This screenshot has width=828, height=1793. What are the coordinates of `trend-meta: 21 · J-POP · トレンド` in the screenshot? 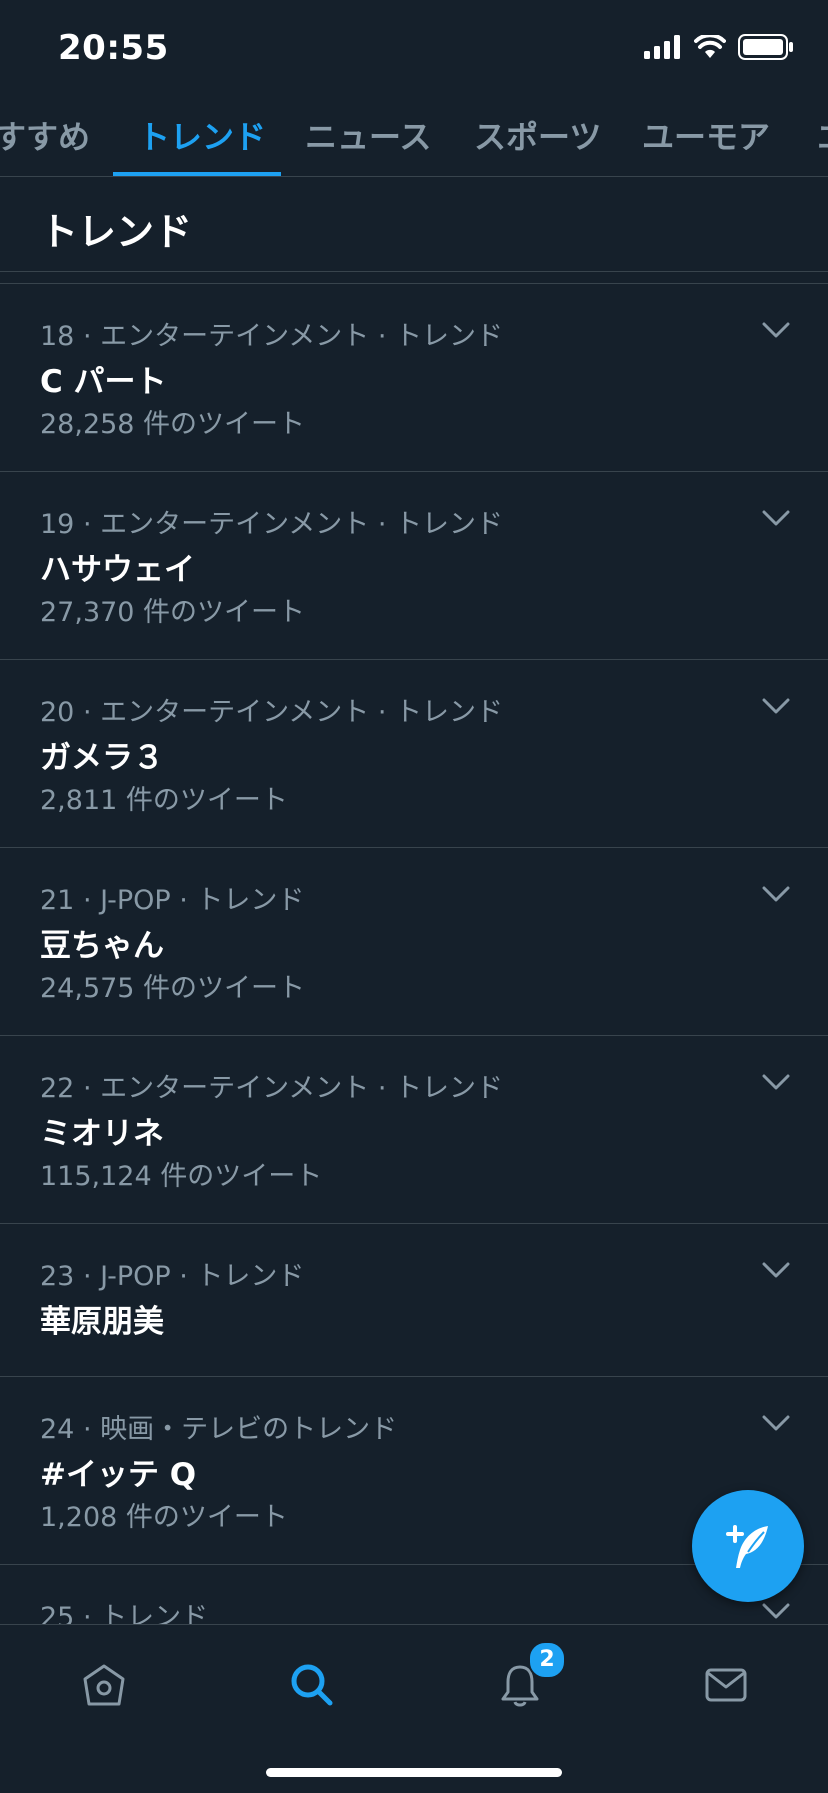 It's located at (172, 900).